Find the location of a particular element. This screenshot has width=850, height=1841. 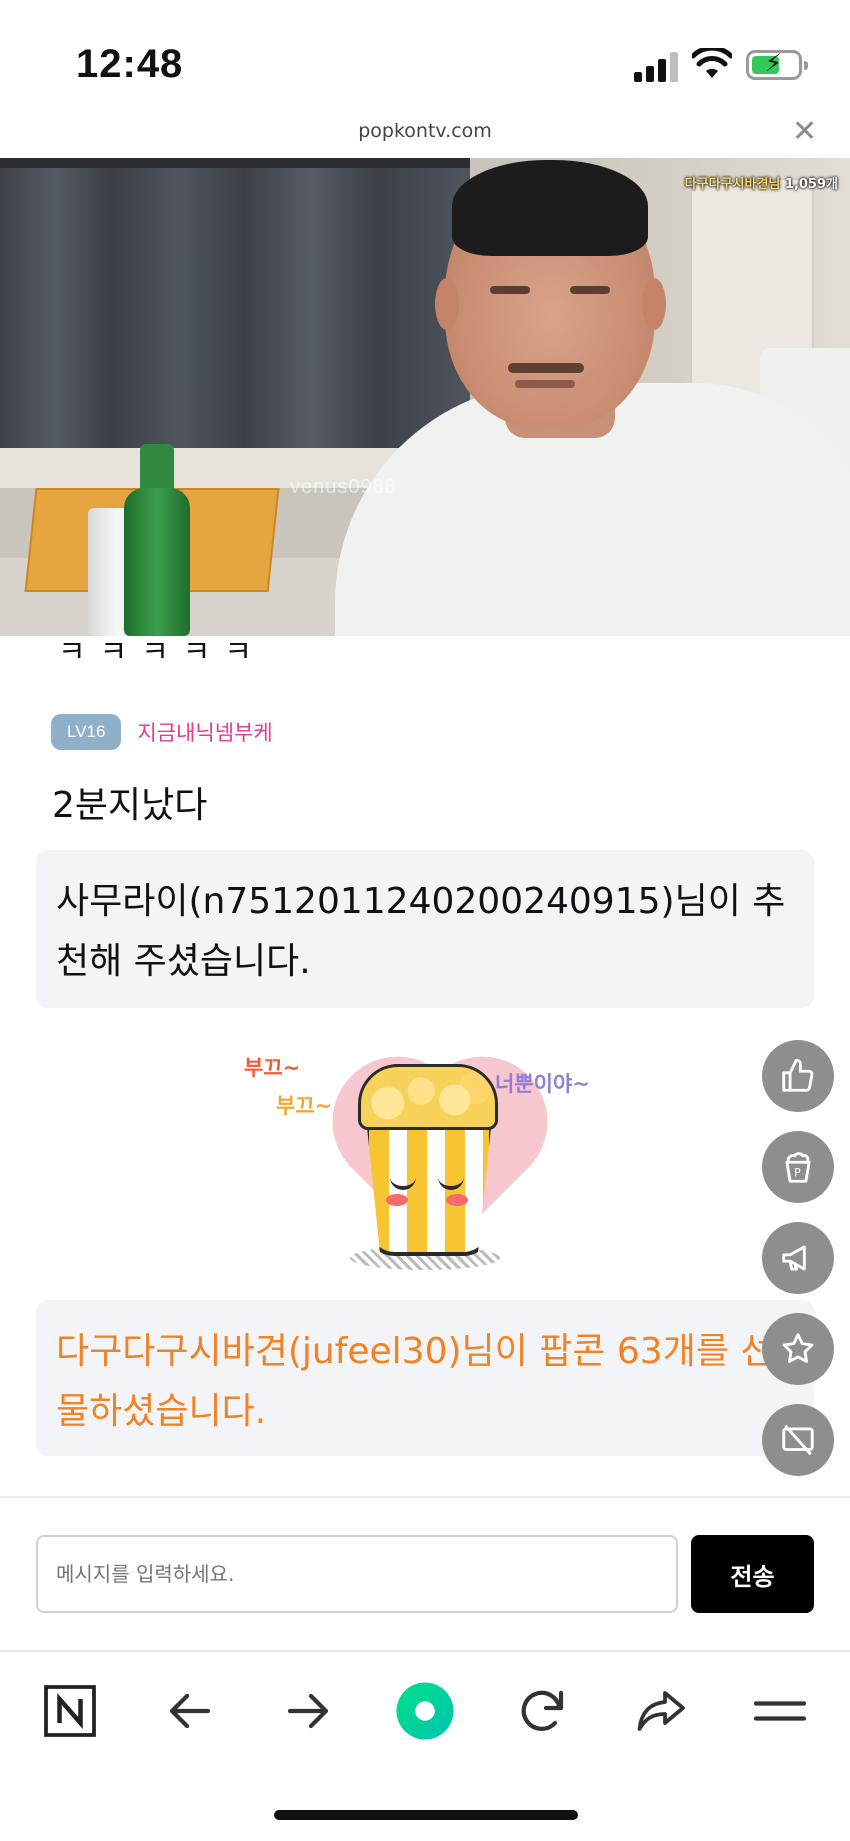

side-action-bar: P is located at coordinates (798, 1267).